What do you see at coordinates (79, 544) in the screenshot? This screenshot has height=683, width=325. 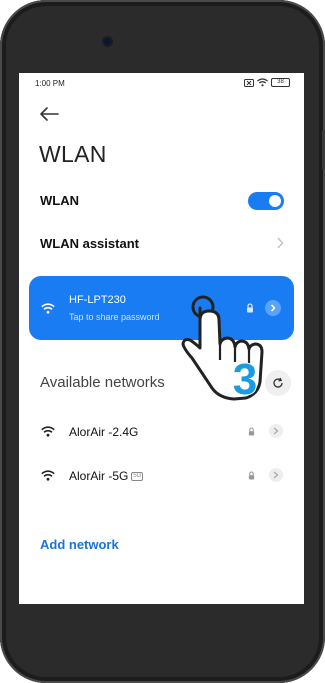 I see `add-network-link: Add network` at bounding box center [79, 544].